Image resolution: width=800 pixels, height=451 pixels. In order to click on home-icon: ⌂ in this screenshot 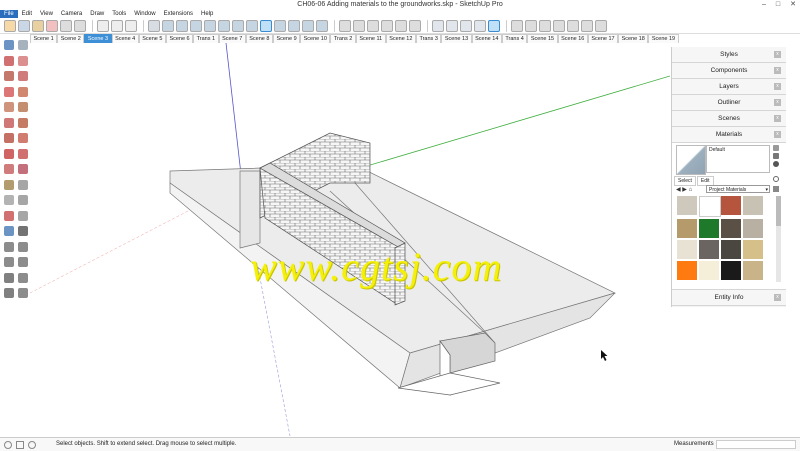, I will do `click(691, 190)`.